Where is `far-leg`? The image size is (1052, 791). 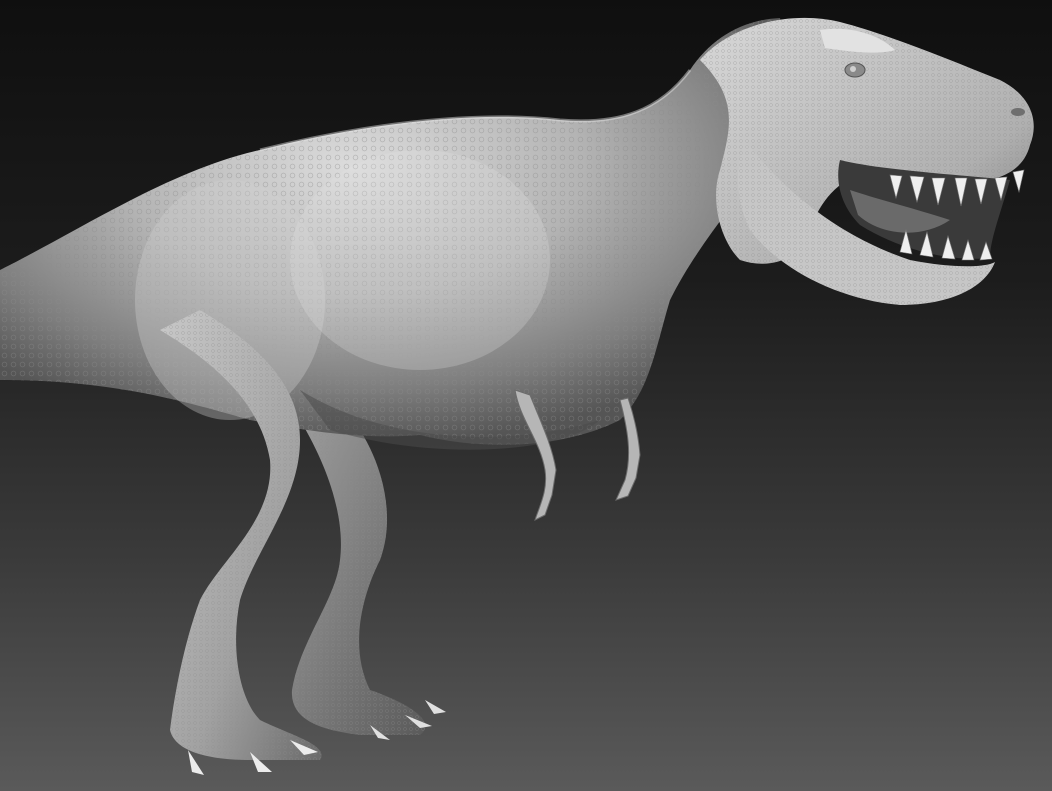 far-leg is located at coordinates (368, 580).